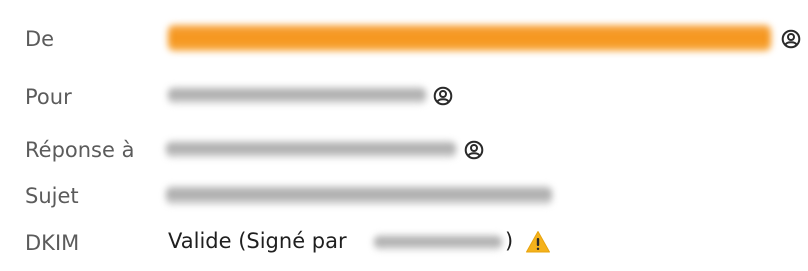  Describe the element at coordinates (538, 242) in the screenshot. I see `warning-triangle-icon` at that location.